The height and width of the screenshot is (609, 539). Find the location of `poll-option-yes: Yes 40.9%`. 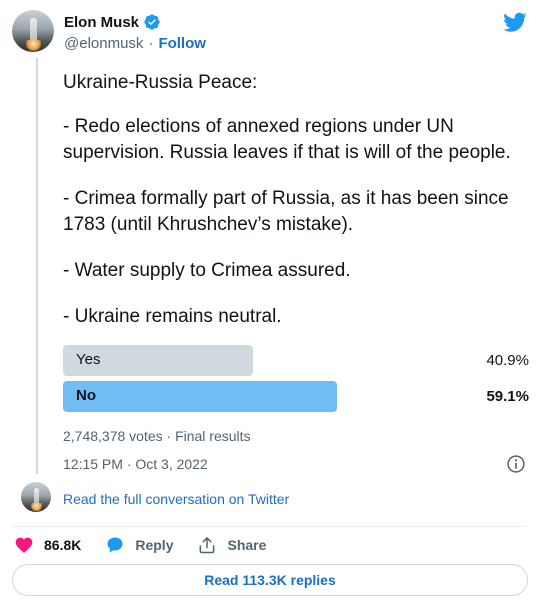

poll-option-yes: Yes 40.9% is located at coordinates (296, 360).